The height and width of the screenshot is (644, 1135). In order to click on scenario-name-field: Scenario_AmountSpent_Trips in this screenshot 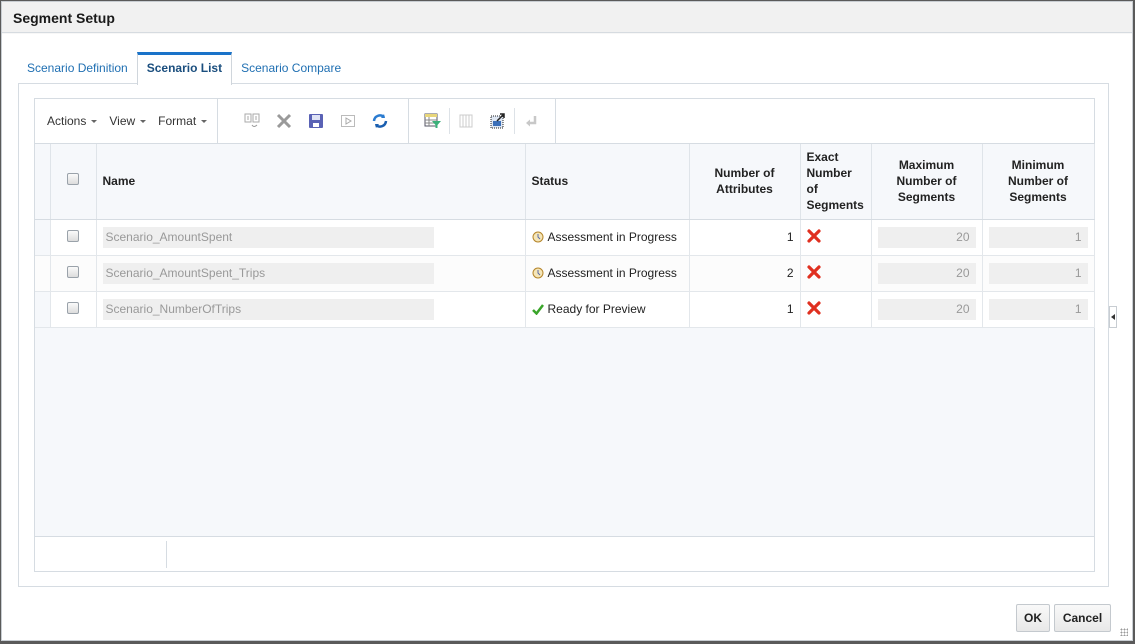, I will do `click(268, 273)`.